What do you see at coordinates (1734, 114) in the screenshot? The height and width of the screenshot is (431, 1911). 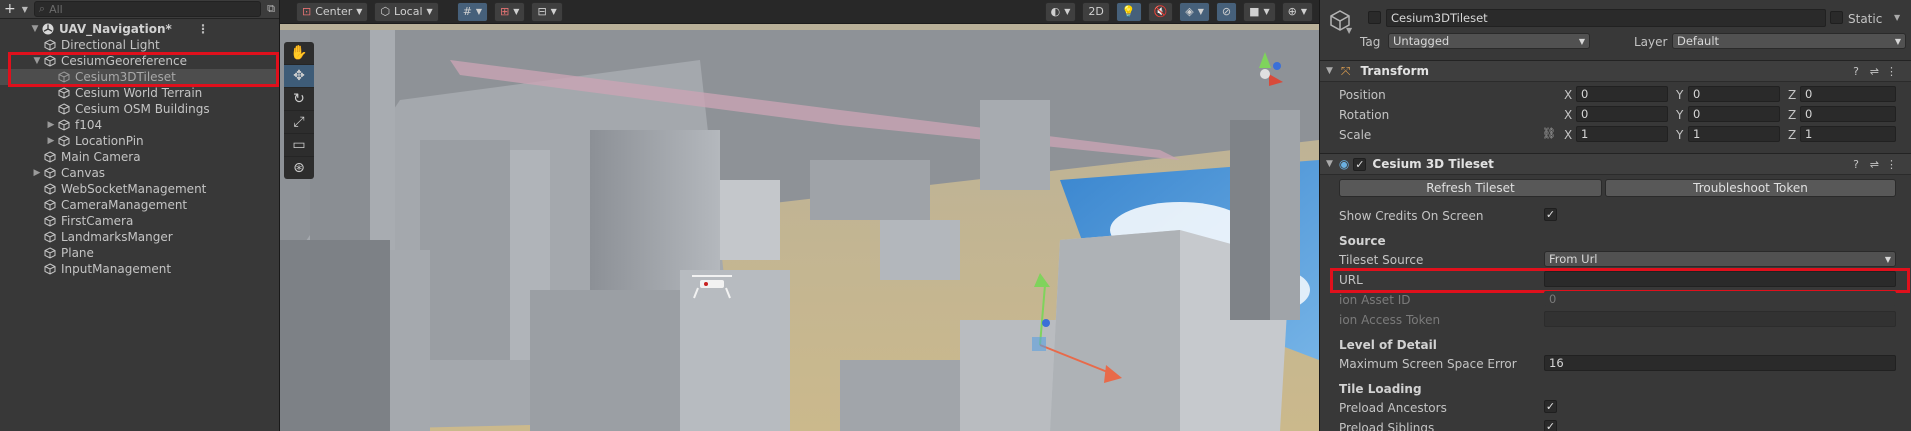 I see `rotation-y-field: 0` at bounding box center [1734, 114].